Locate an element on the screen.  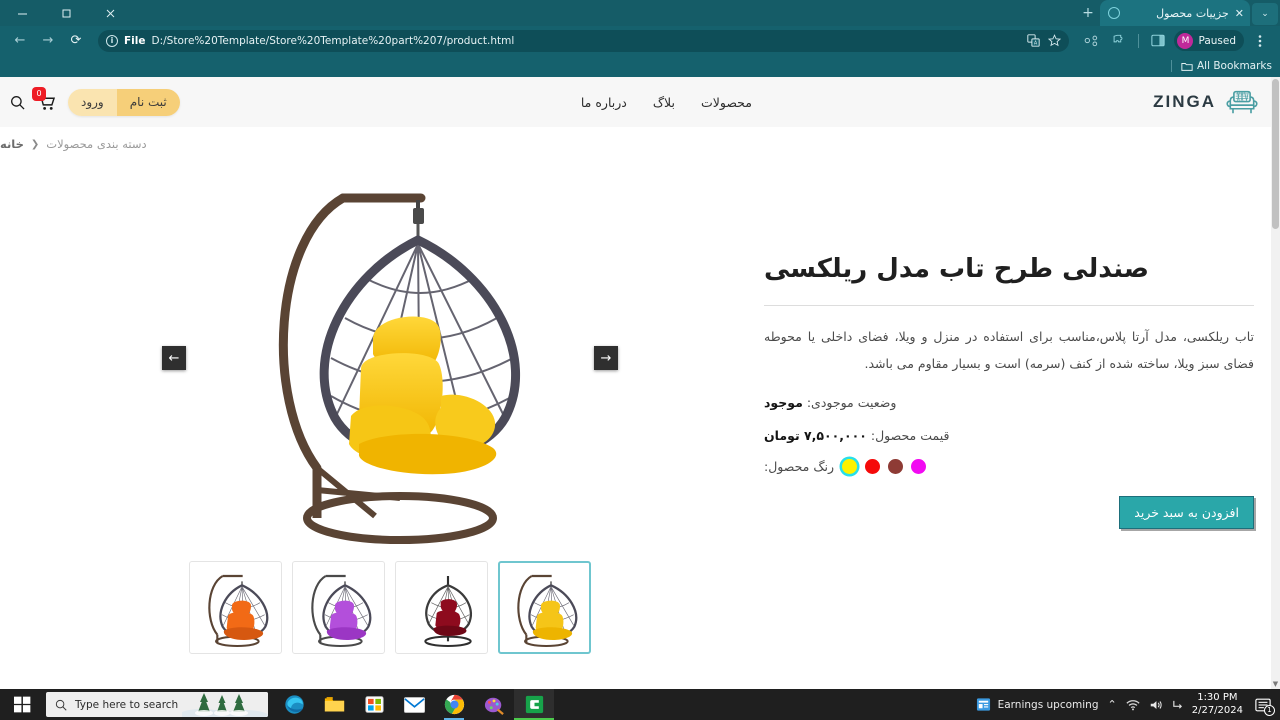
taskbar-file-explorer is located at coordinates (334, 704).